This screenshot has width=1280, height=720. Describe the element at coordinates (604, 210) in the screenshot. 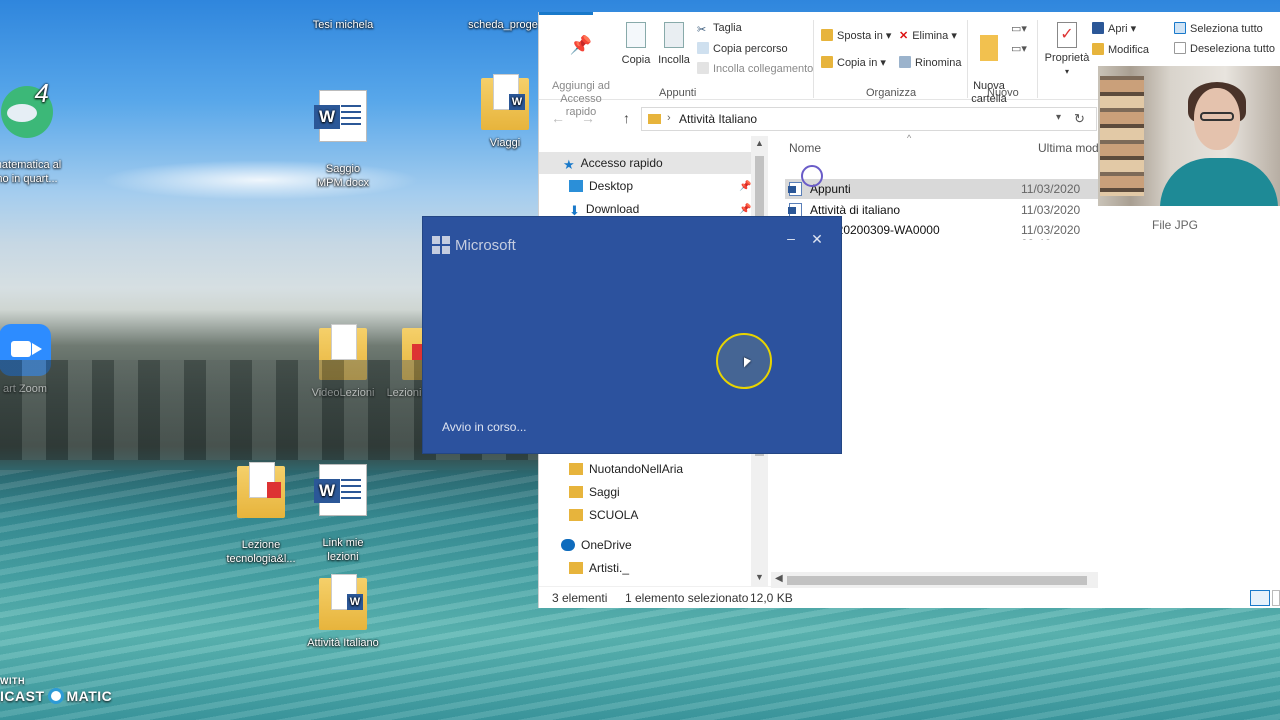

I see `nav-download: ⬇ Download` at that location.